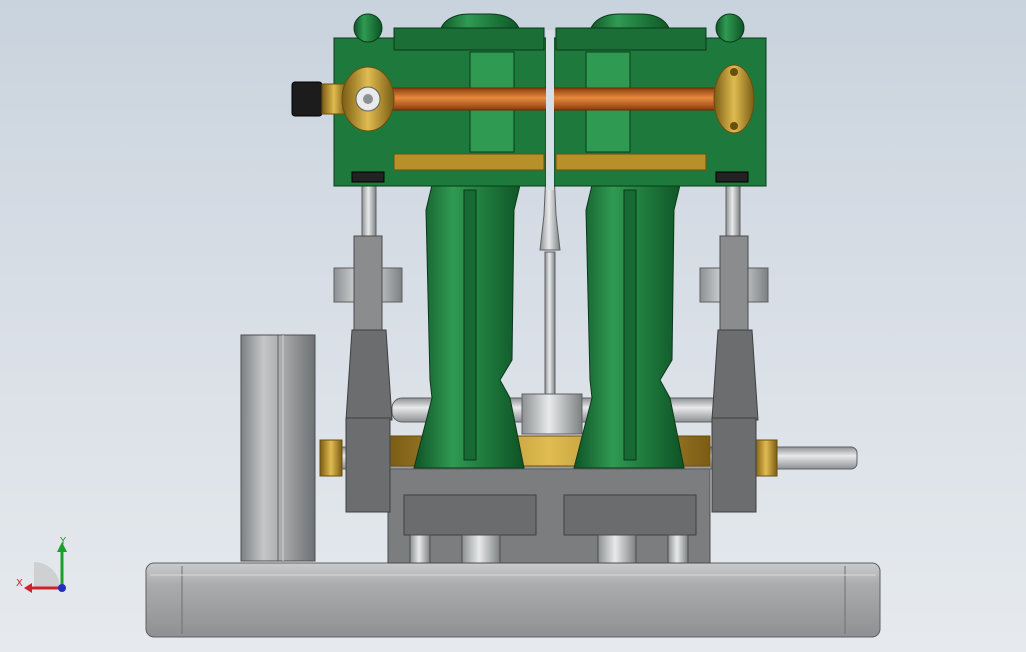  What do you see at coordinates (734, 99) in the screenshot?
I see `steam-outlet-flange` at bounding box center [734, 99].